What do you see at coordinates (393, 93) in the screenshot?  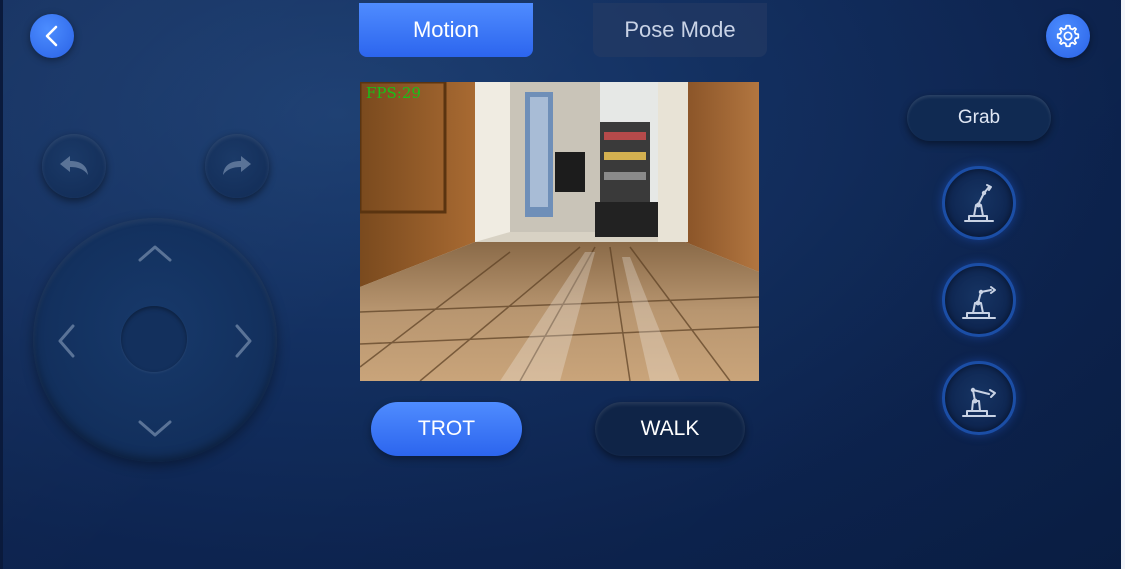 I see `fps-counter: FPS:29` at bounding box center [393, 93].